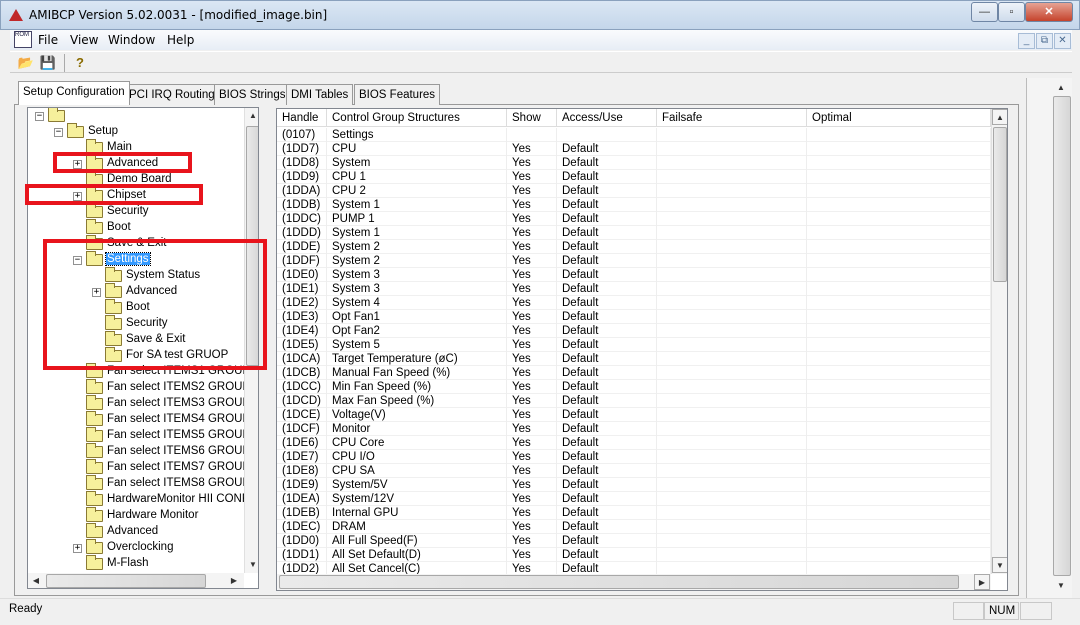 Image resolution: width=1080 pixels, height=625 pixels. What do you see at coordinates (136, 147) in the screenshot?
I see `tree-item: Main` at bounding box center [136, 147].